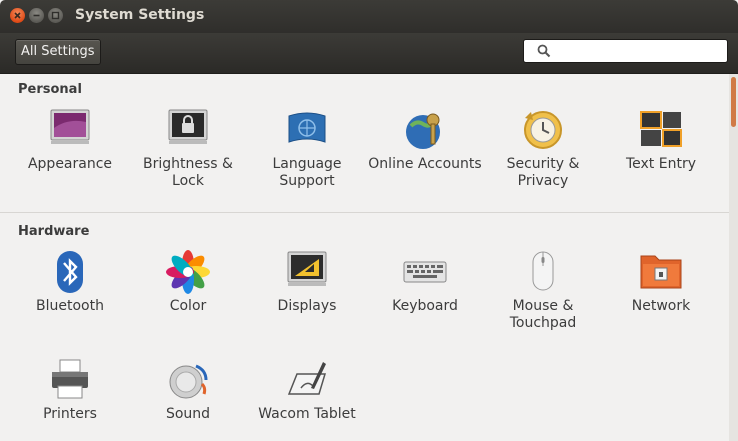 Image resolution: width=738 pixels, height=441 pixels. I want to click on window-title: System Settings, so click(140, 15).